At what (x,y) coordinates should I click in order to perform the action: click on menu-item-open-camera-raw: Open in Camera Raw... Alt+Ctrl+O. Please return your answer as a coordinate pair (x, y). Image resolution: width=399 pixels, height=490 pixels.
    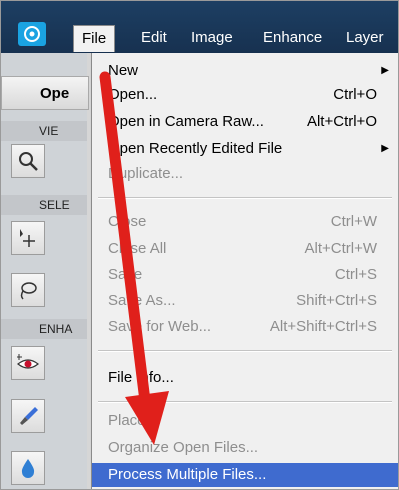
    Looking at the image, I should click on (245, 122).